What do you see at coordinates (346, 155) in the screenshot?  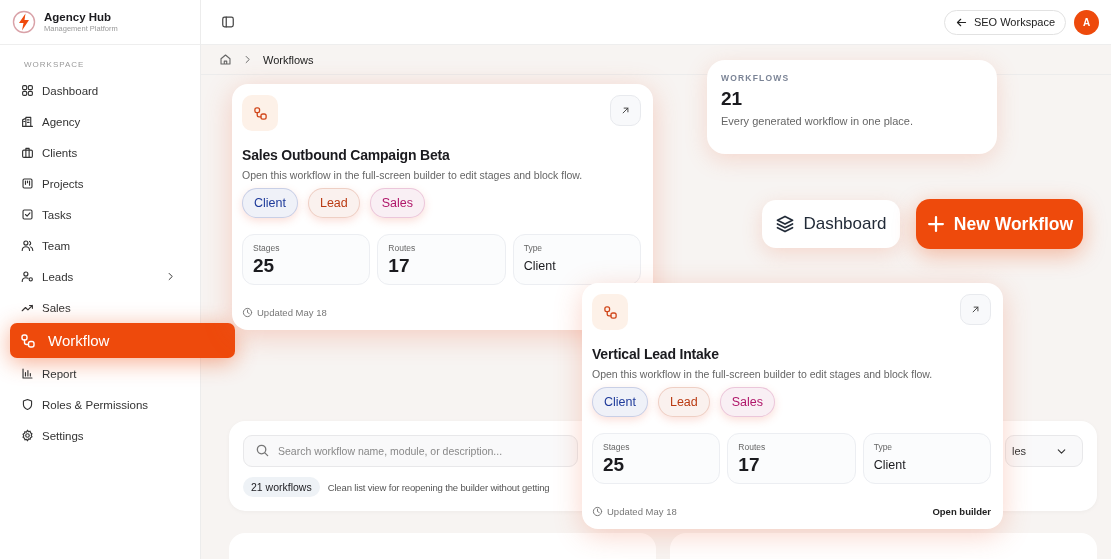 I see `card-title: Sales Outbound Campaign Beta` at bounding box center [346, 155].